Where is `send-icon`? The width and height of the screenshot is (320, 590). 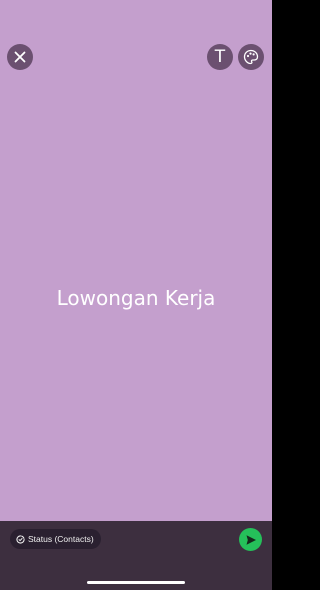
send-icon is located at coordinates (251, 539).